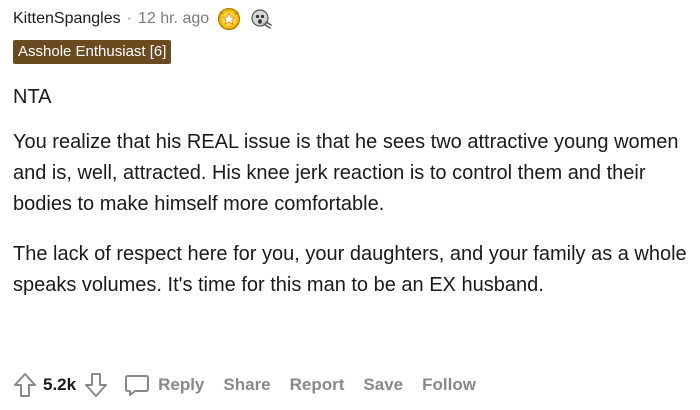 This screenshot has width=700, height=410. I want to click on share-button: Share, so click(246, 385).